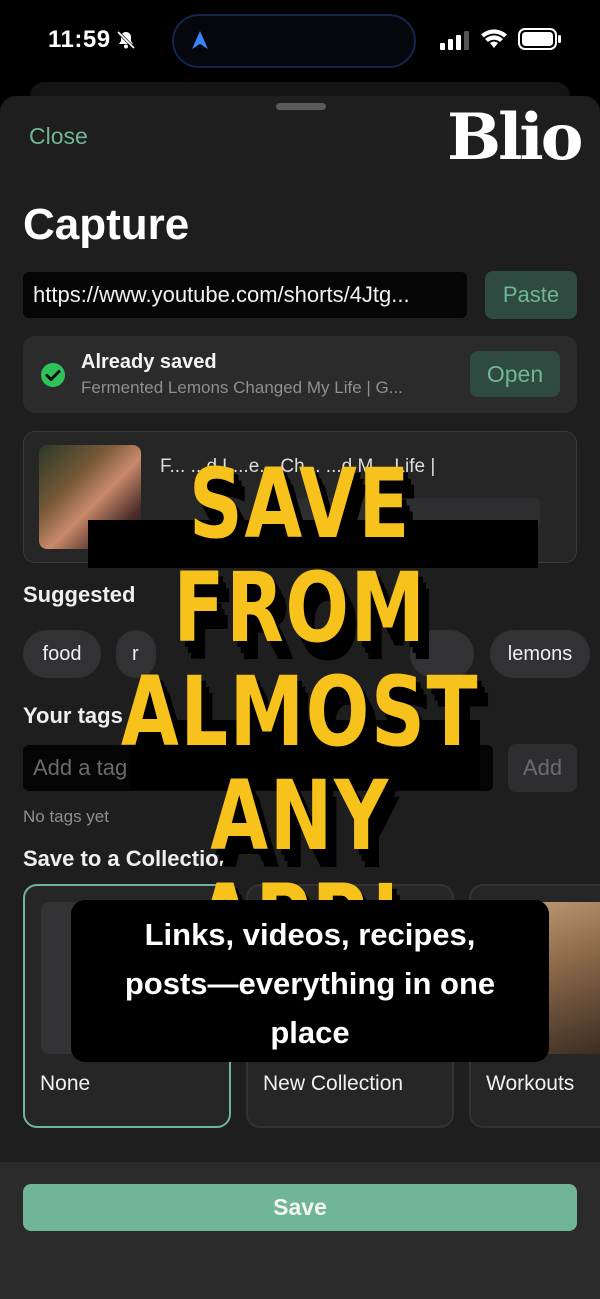  Describe the element at coordinates (106, 224) in the screenshot. I see `page-title: Capture` at that location.